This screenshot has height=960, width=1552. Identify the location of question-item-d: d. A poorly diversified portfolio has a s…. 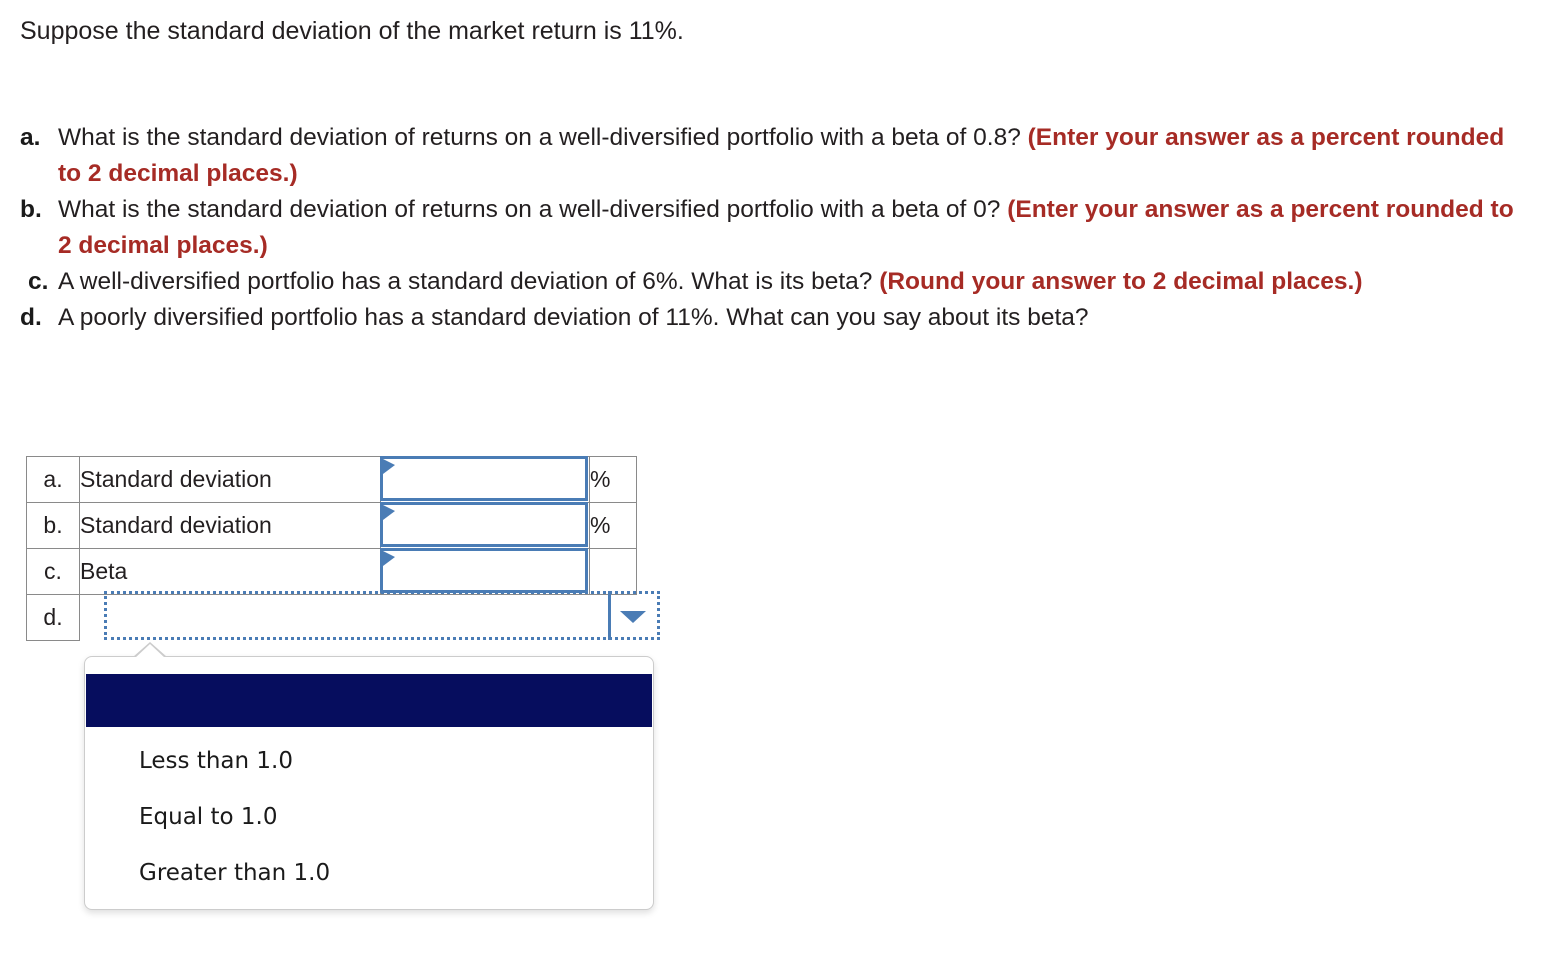
(768, 318).